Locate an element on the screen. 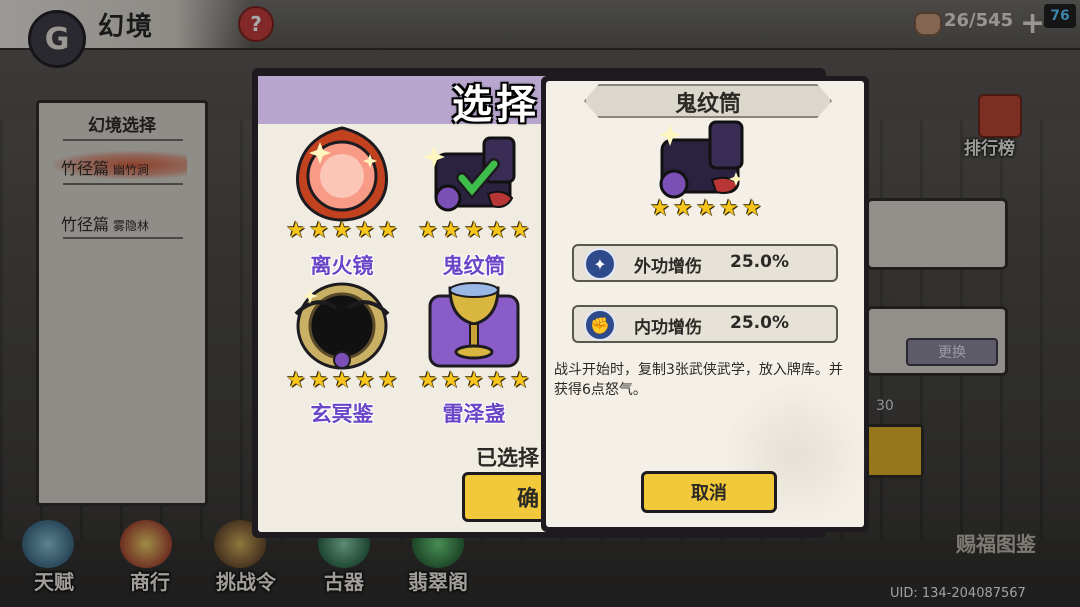  item-name: 玄冥鉴 is located at coordinates (342, 414).